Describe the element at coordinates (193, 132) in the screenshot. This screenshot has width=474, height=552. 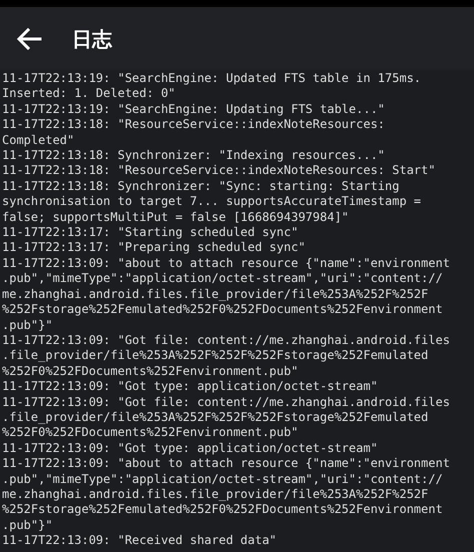
I see `log-entry: 11-17T22:13:18: "ResourceService::indexNoteResources: Completed"` at that location.